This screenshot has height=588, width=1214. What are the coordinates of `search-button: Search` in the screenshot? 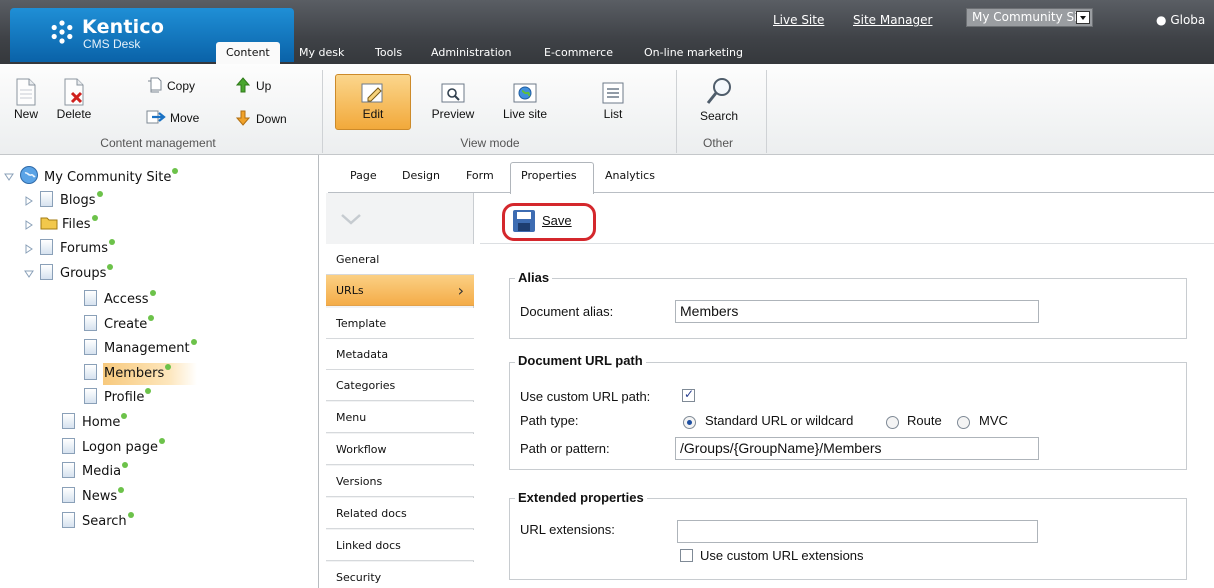 It's located at (719, 99).